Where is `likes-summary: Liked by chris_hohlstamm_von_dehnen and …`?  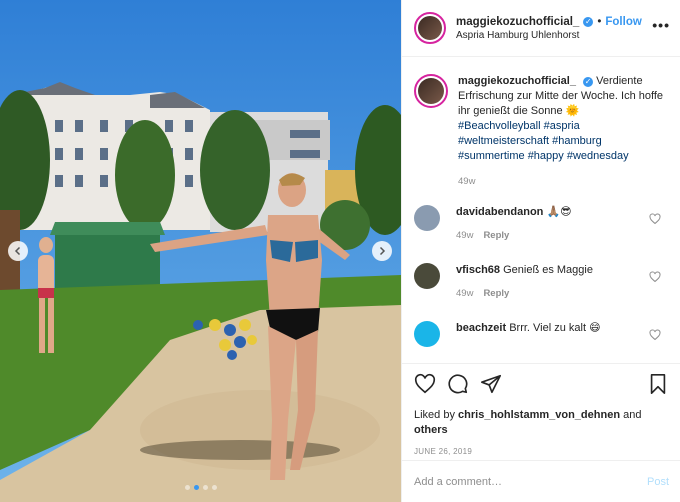 likes-summary: Liked by chris_hohlstamm_von_dehnen and … is located at coordinates (541, 423).